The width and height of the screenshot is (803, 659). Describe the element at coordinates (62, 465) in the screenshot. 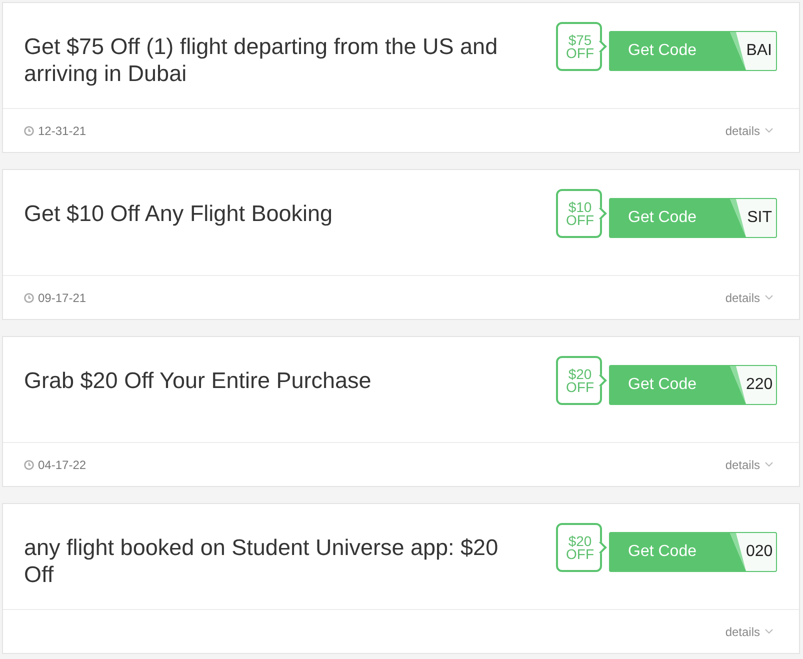

I see `expiry-date: 04-17-22` at that location.